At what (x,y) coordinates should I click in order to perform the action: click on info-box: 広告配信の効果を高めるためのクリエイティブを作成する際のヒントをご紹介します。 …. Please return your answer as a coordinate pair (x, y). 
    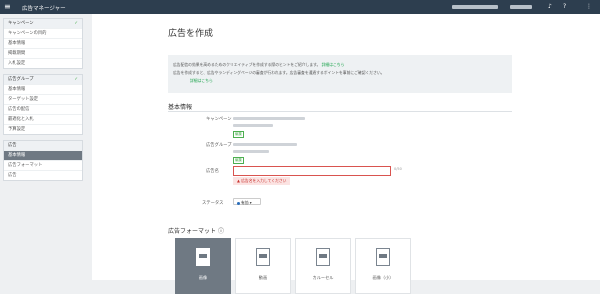
    Looking at the image, I should click on (340, 74).